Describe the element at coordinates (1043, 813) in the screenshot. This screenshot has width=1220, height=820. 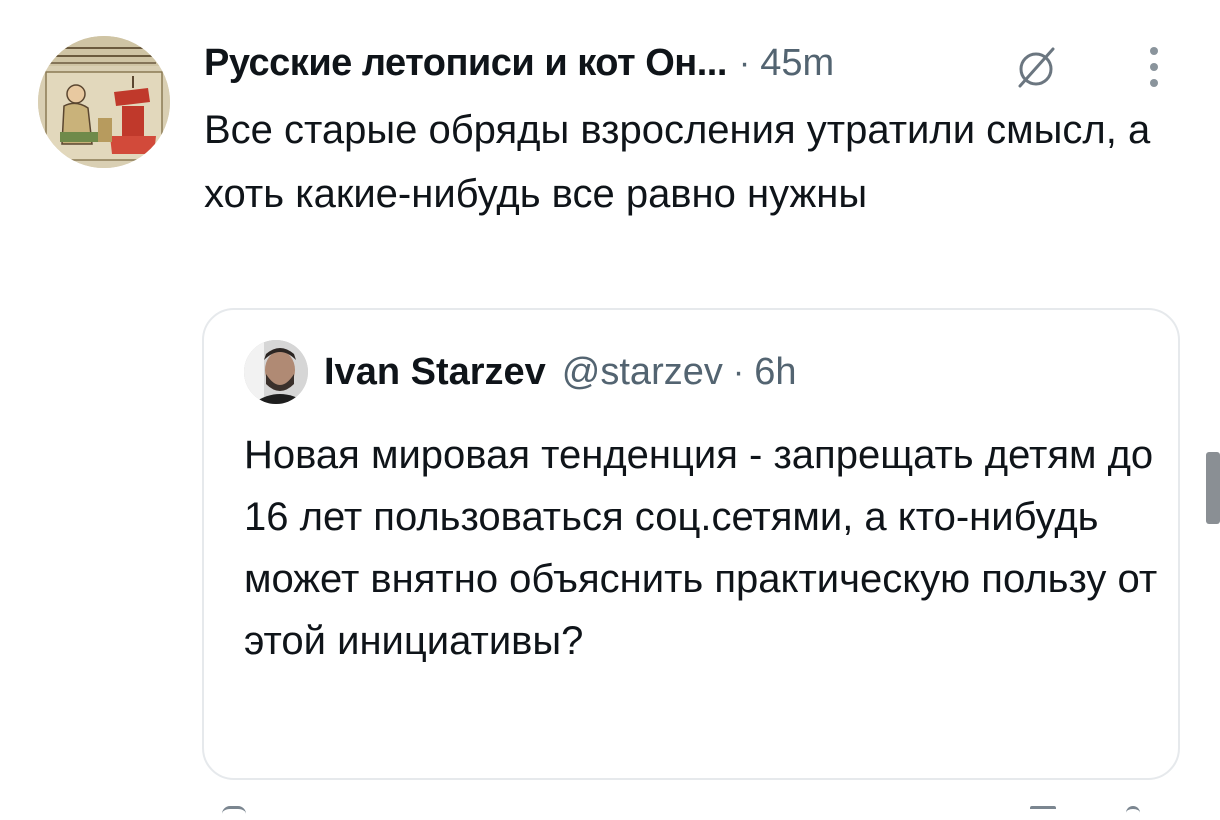
I see `bookmark-icon` at that location.